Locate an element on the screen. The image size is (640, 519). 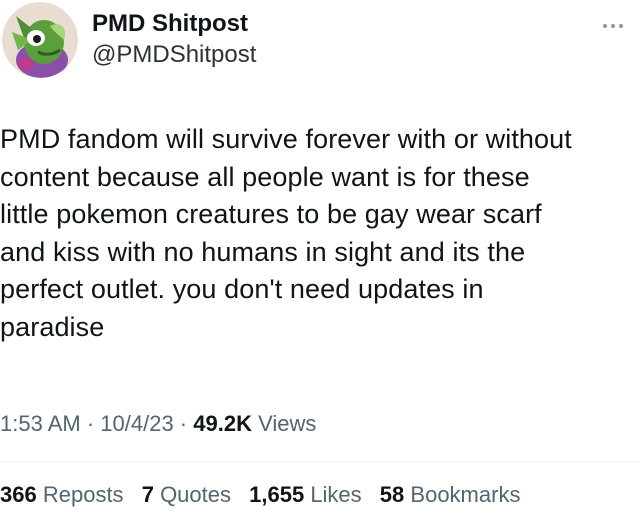
tweet-date: 10/4/23 is located at coordinates (136, 423).